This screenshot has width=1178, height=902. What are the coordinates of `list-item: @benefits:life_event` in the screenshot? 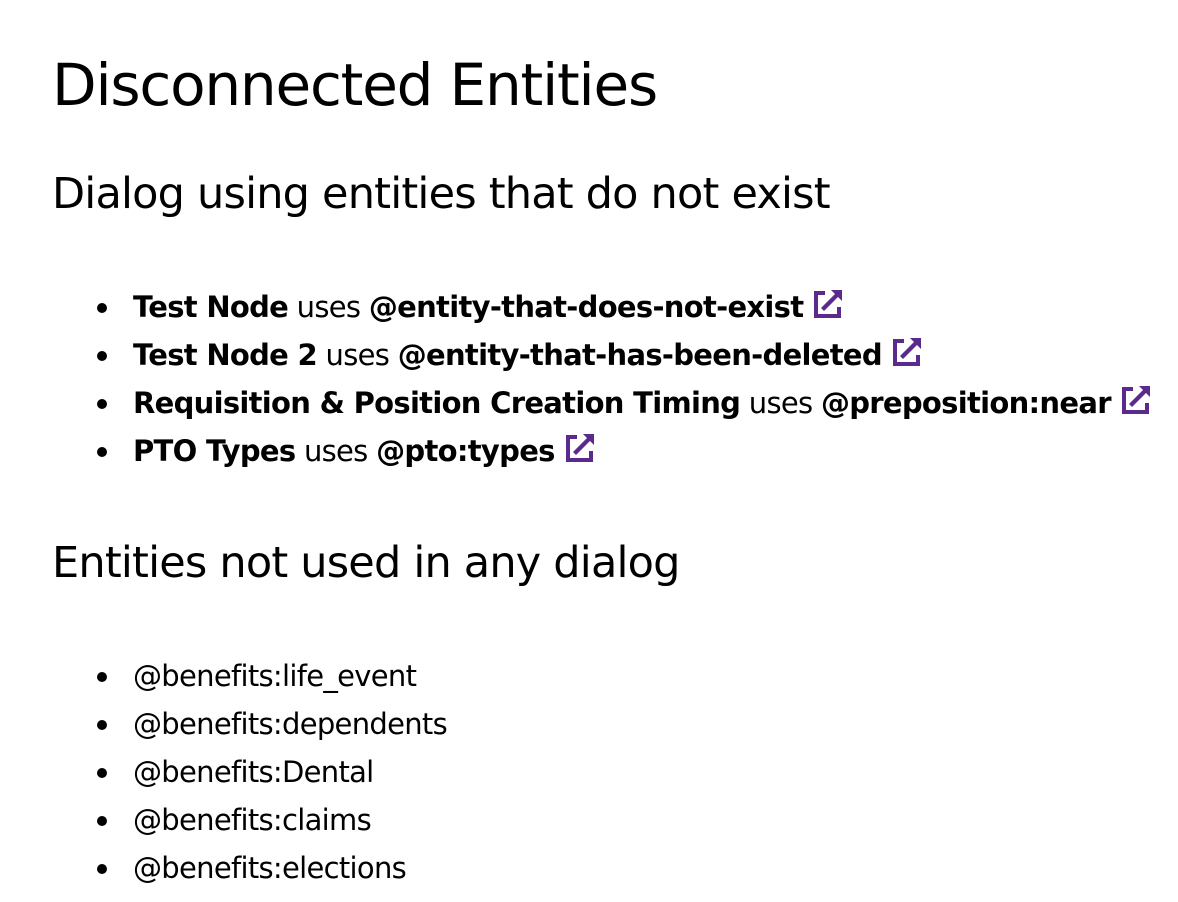 It's located at (223, 676).